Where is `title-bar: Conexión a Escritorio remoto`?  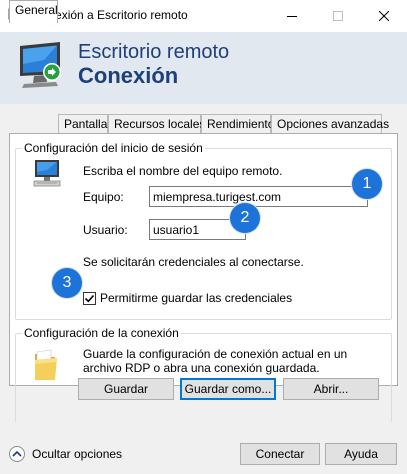 title-bar: Conexión a Escritorio remoto is located at coordinates (203, 16).